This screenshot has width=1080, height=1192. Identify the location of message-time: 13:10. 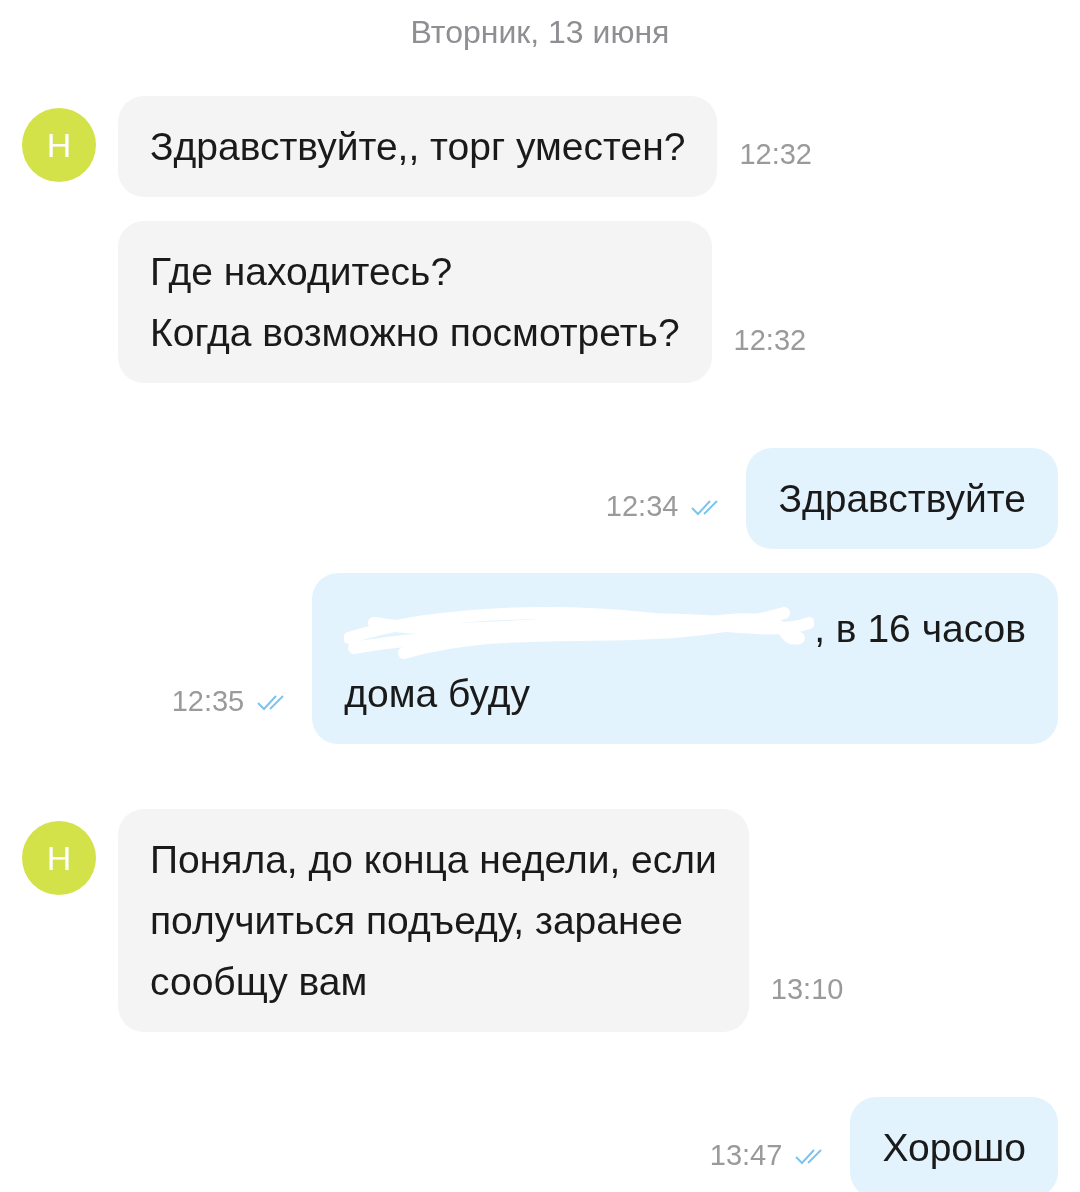
(807, 989).